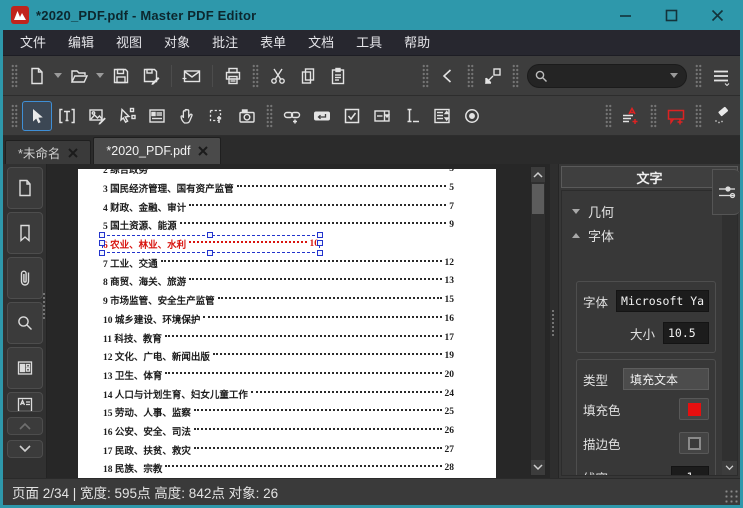  I want to click on toc-row: 17 民政、扶贫、救灾 27, so click(278, 449).